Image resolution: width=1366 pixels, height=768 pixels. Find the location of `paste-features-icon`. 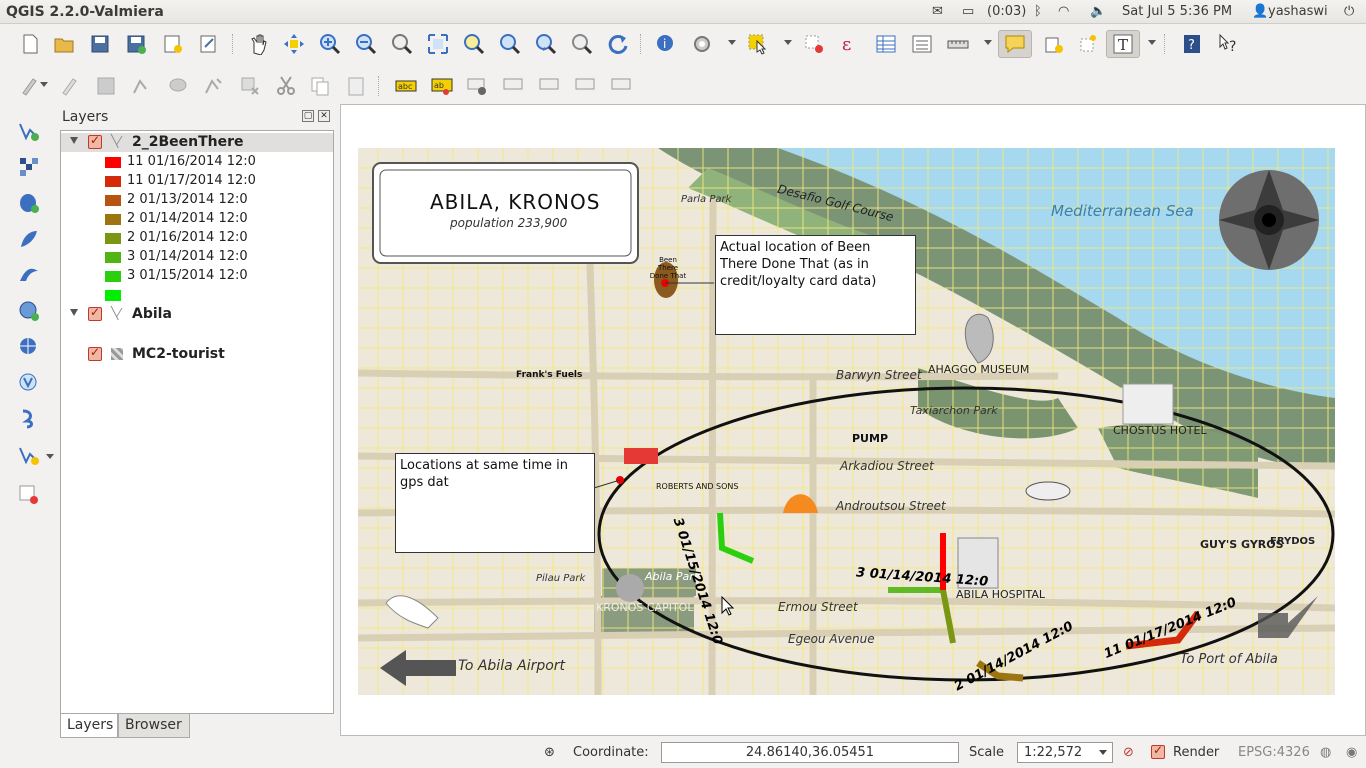

paste-features-icon is located at coordinates (356, 86).